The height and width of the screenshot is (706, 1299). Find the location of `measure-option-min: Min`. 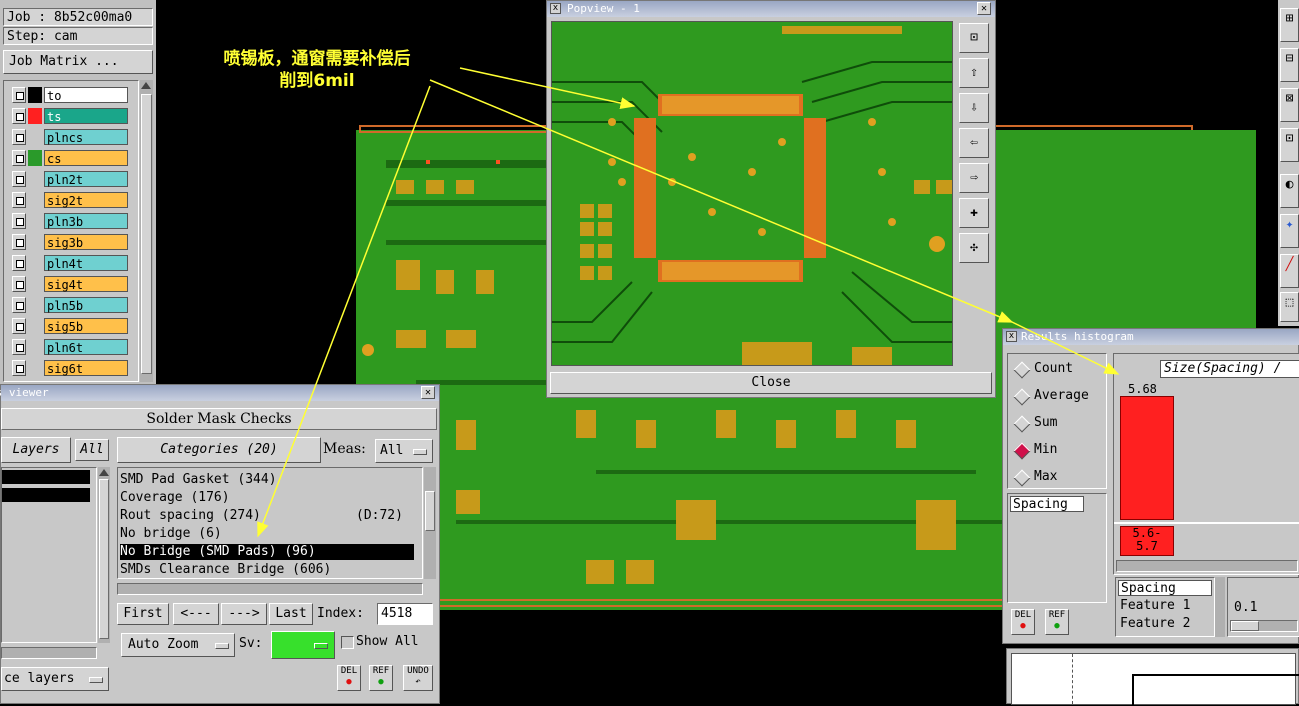

measure-option-min: Min is located at coordinates (1057, 451).